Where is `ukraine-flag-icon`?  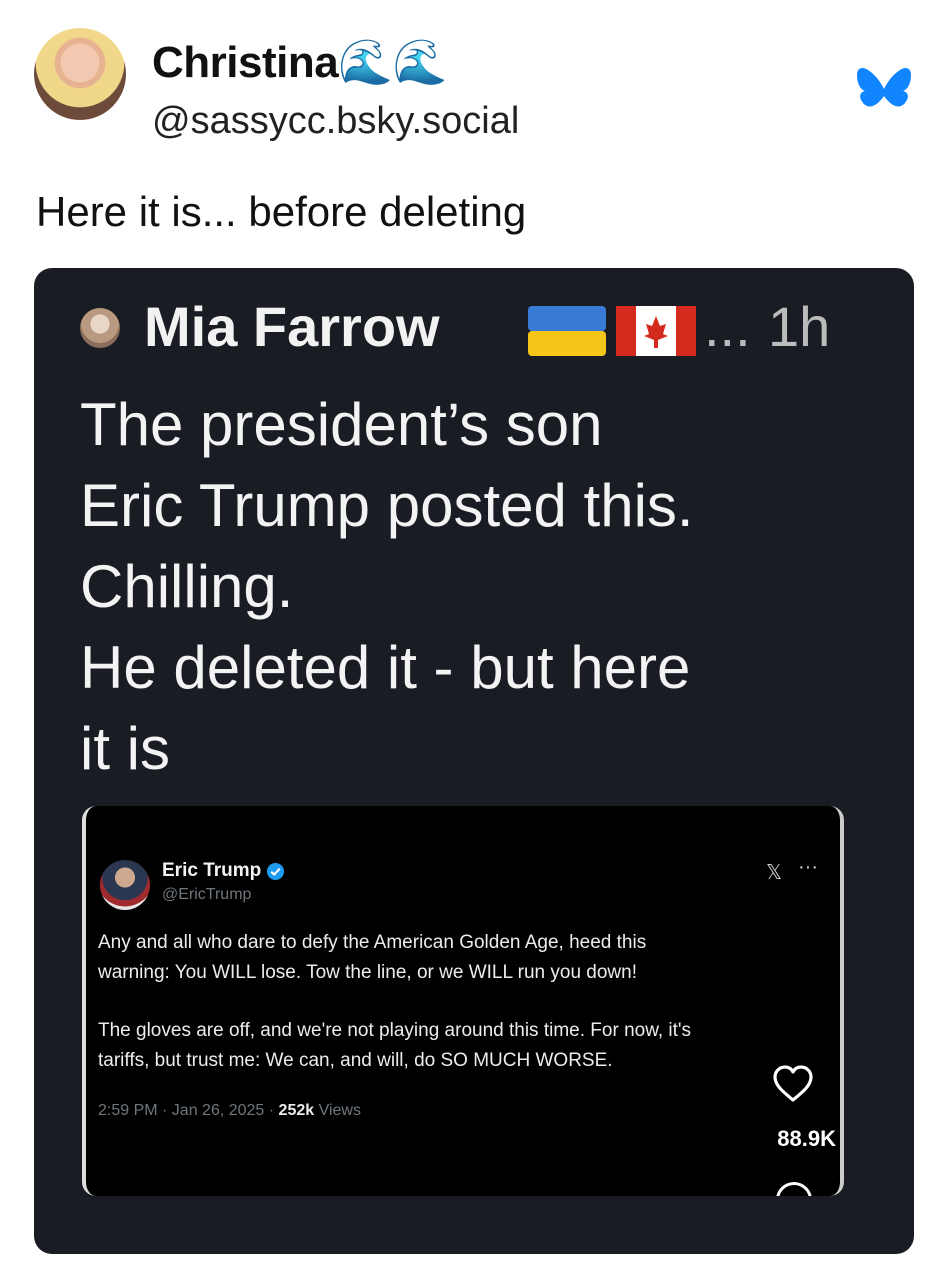
ukraine-flag-icon is located at coordinates (567, 331).